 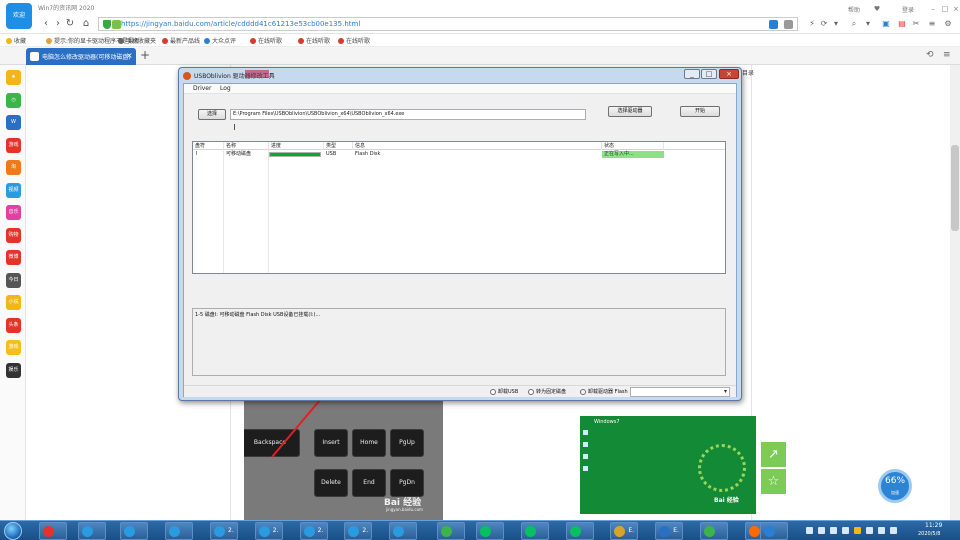 I want to click on radio-unload-usb, so click(x=493, y=392).